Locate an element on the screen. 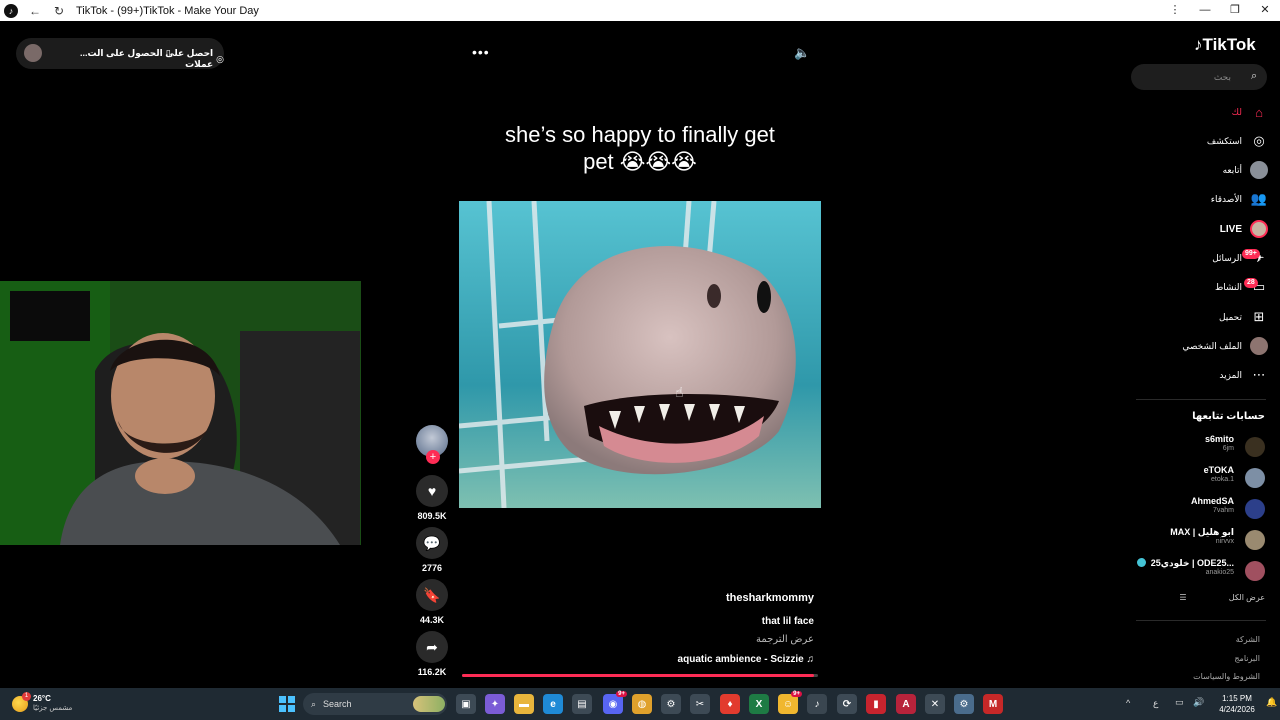 The width and height of the screenshot is (1280, 720). account-name: eTOKA is located at coordinates (1218, 470).